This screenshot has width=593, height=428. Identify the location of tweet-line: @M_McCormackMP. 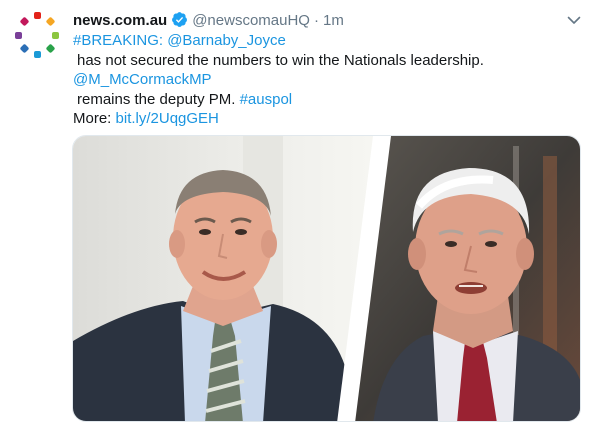
(323, 80).